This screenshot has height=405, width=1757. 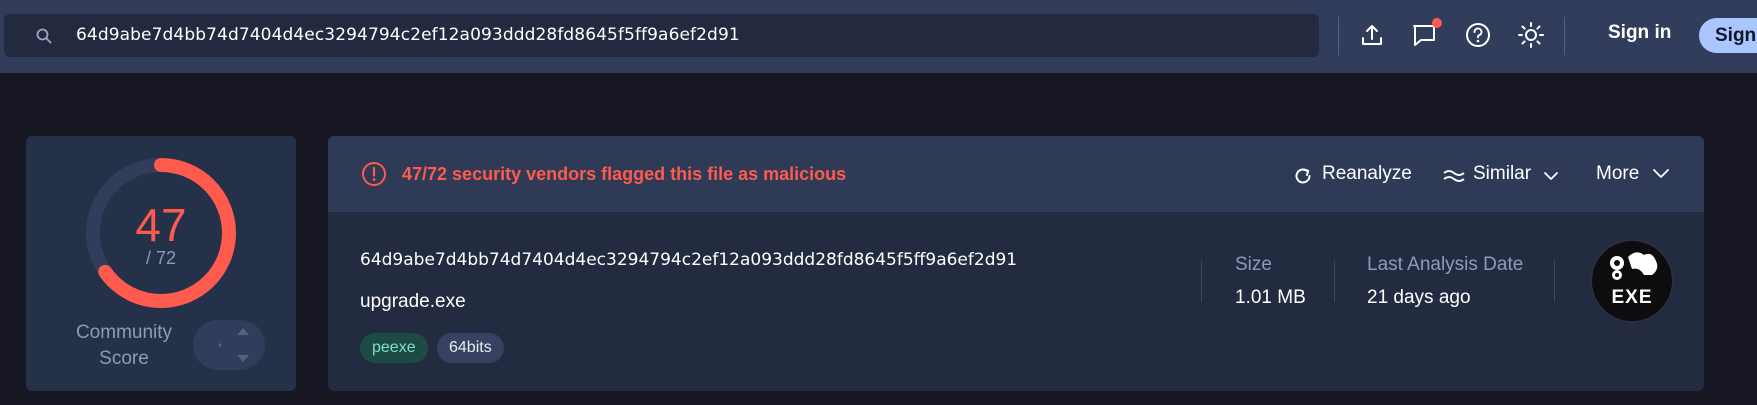 I want to click on community-vote-widget, so click(x=229, y=345).